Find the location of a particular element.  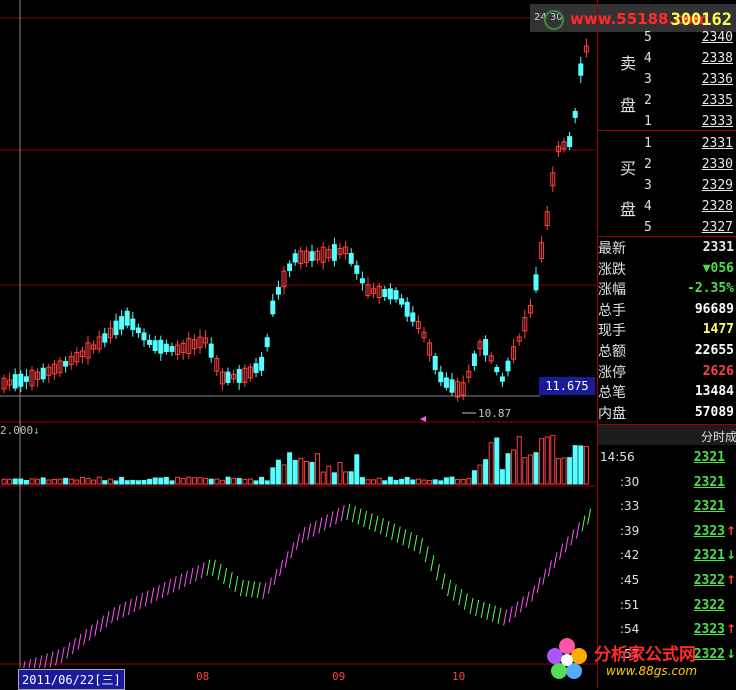

site-logo: 分析家公式网 www.88gs.com is located at coordinates (638, 660).